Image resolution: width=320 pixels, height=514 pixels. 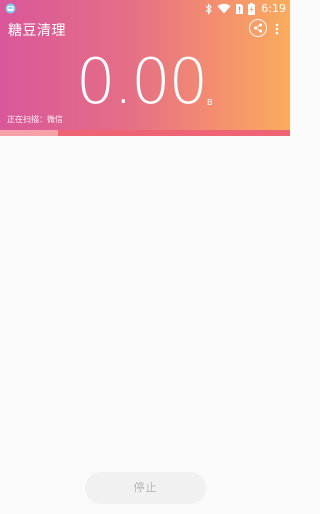 I want to click on status-bar: 6:19, so click(x=145, y=8).